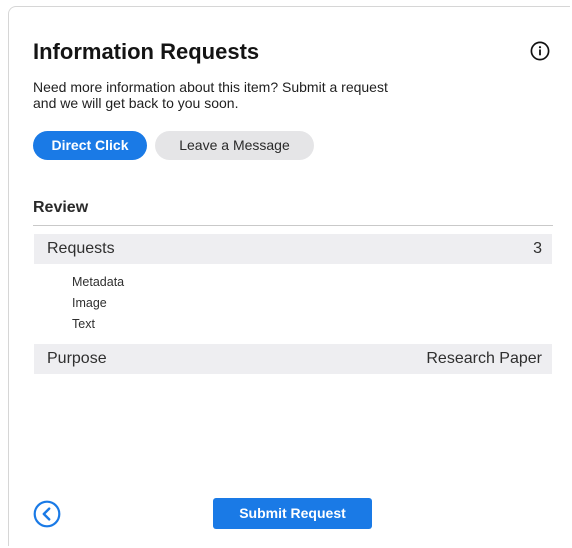 The image size is (572, 548). What do you see at coordinates (61, 207) in the screenshot?
I see `review-heading: Review` at bounding box center [61, 207].